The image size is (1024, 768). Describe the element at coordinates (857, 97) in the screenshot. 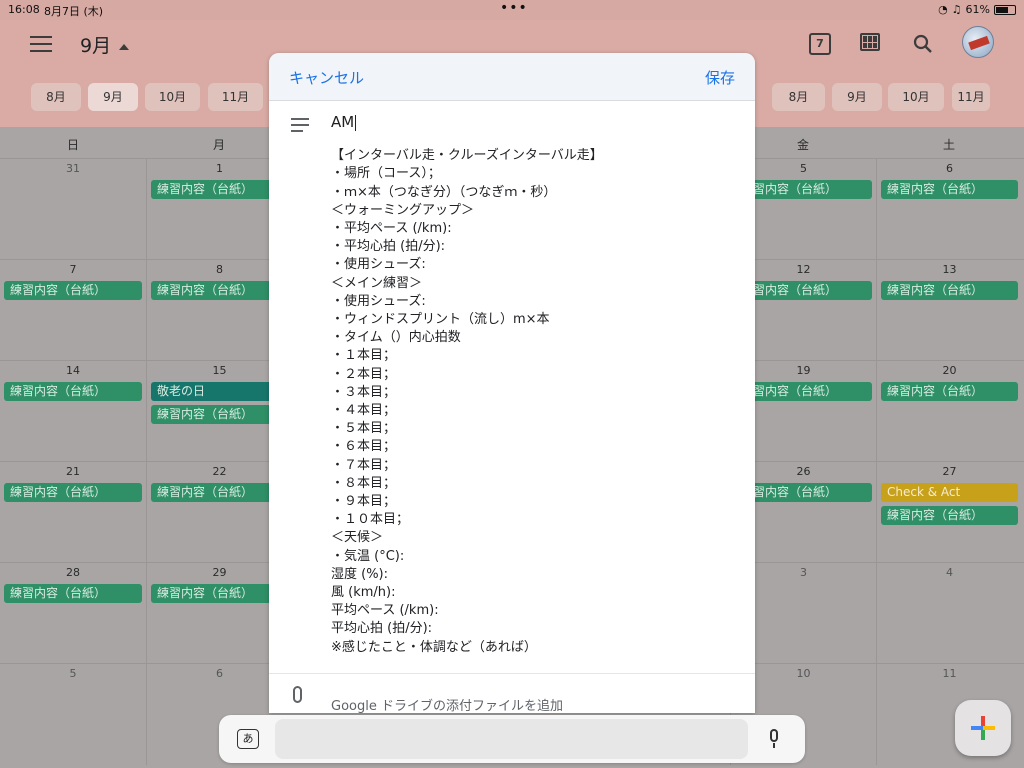

I see `chip-month: 9月` at that location.